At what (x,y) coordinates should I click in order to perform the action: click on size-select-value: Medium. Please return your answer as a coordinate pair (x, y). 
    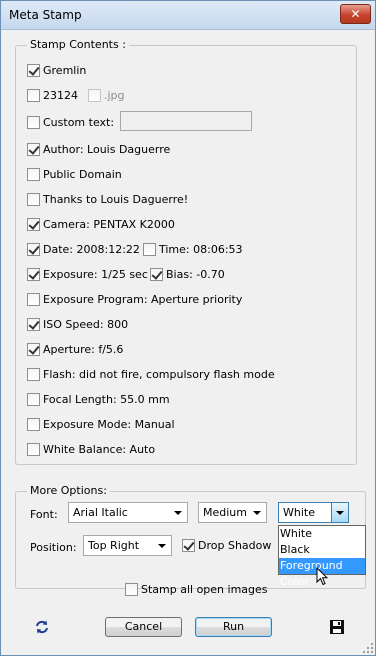
    Looking at the image, I should click on (225, 512).